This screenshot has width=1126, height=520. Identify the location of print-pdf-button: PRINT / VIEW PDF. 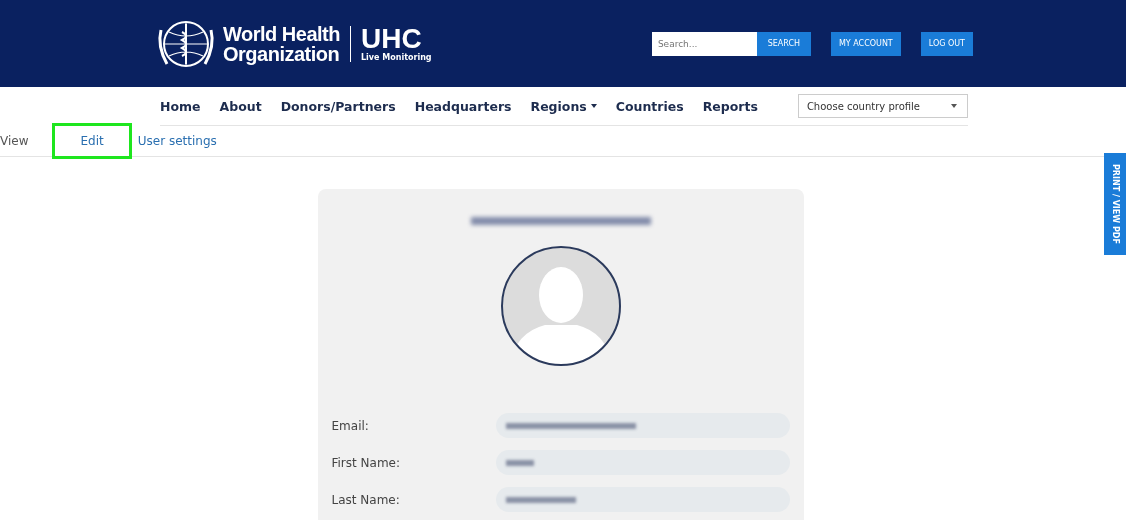
(1115, 204).